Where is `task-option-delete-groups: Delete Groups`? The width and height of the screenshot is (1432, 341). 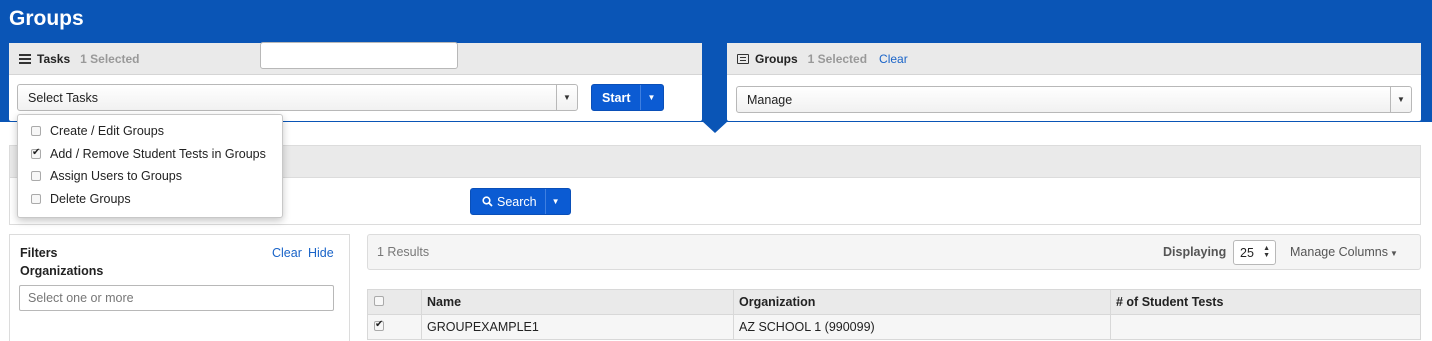
task-option-delete-groups: Delete Groups is located at coordinates (150, 199).